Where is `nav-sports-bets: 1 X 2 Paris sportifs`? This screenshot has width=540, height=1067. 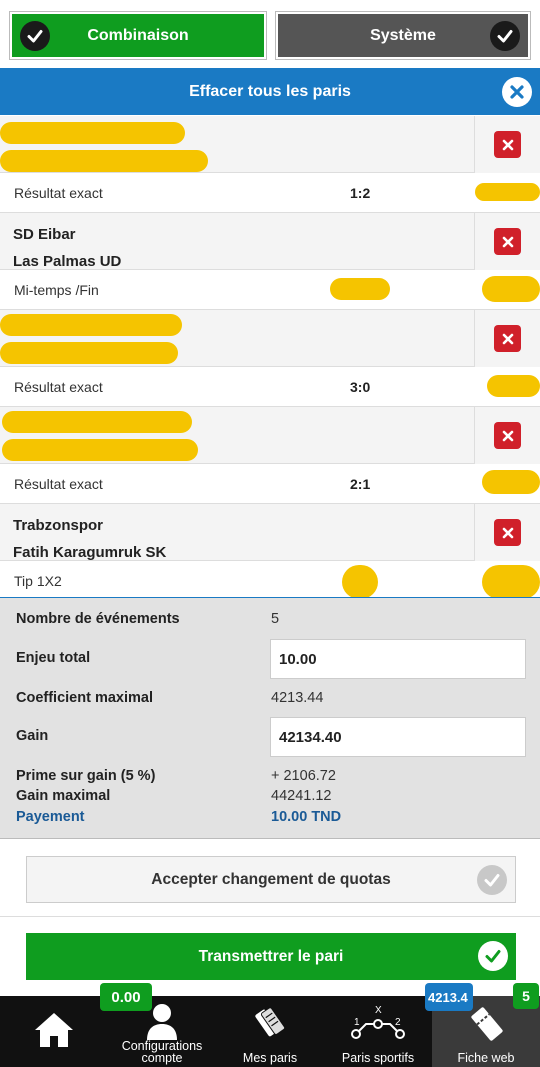
nav-sports-bets: 1 X 2 Paris sportifs is located at coordinates (378, 1031).